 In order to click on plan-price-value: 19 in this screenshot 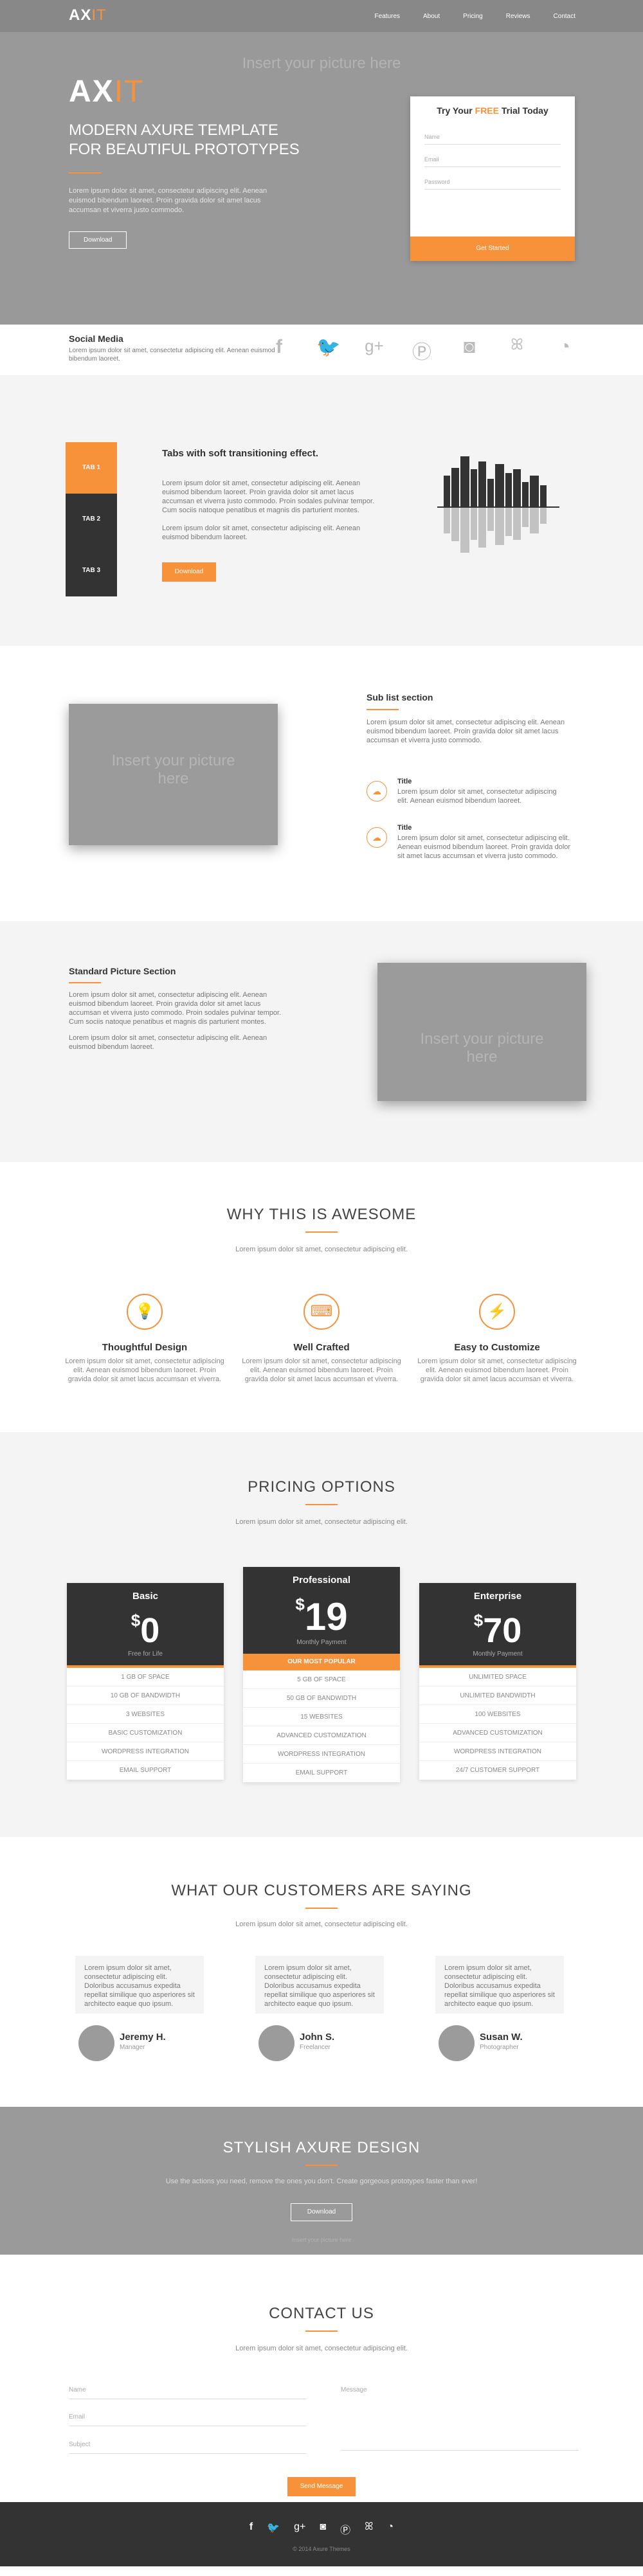, I will do `click(326, 1616)`.